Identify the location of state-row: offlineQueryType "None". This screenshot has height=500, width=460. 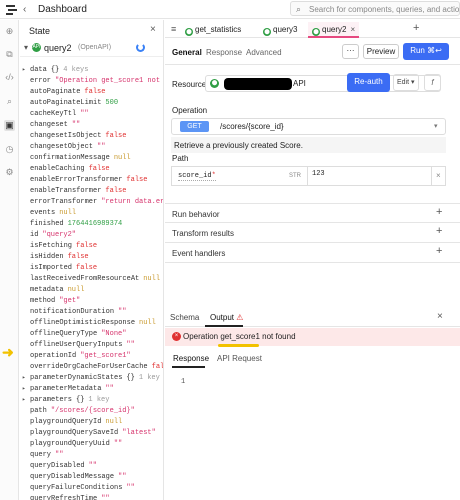
(91, 334).